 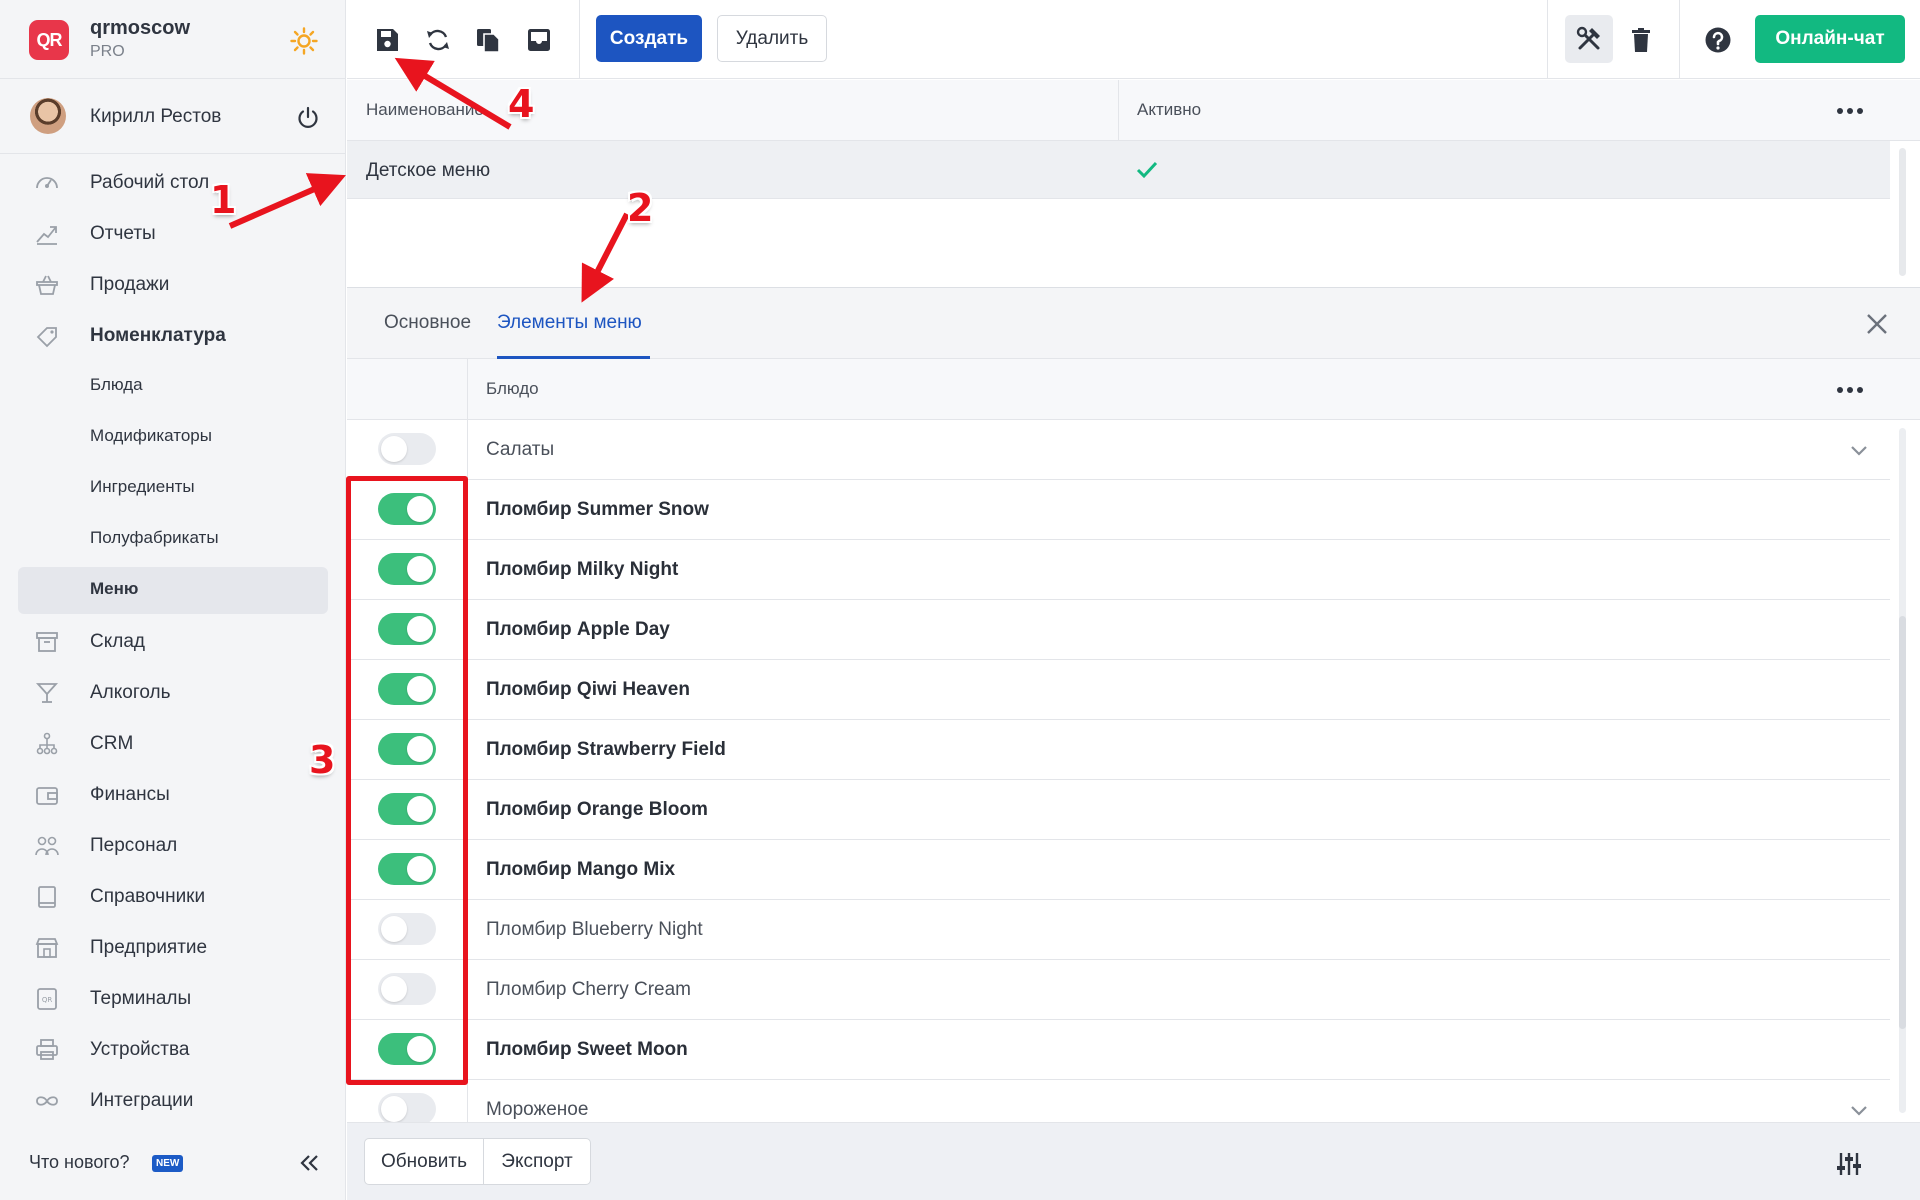 I want to click on nav-item-staff: Персонал, so click(x=173, y=845).